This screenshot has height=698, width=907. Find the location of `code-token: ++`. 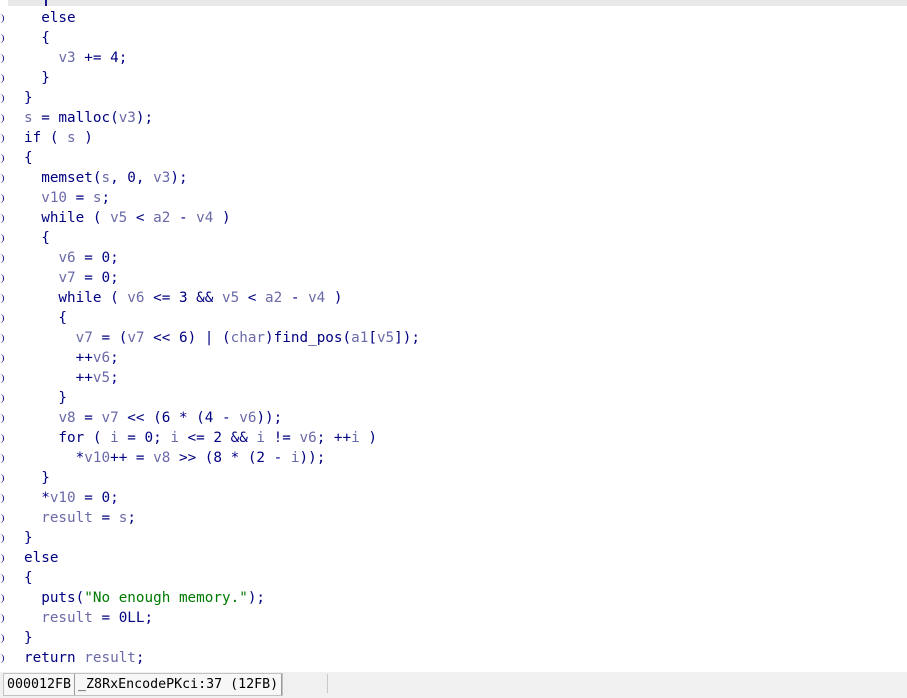

code-token: ++ is located at coordinates (58, 358).